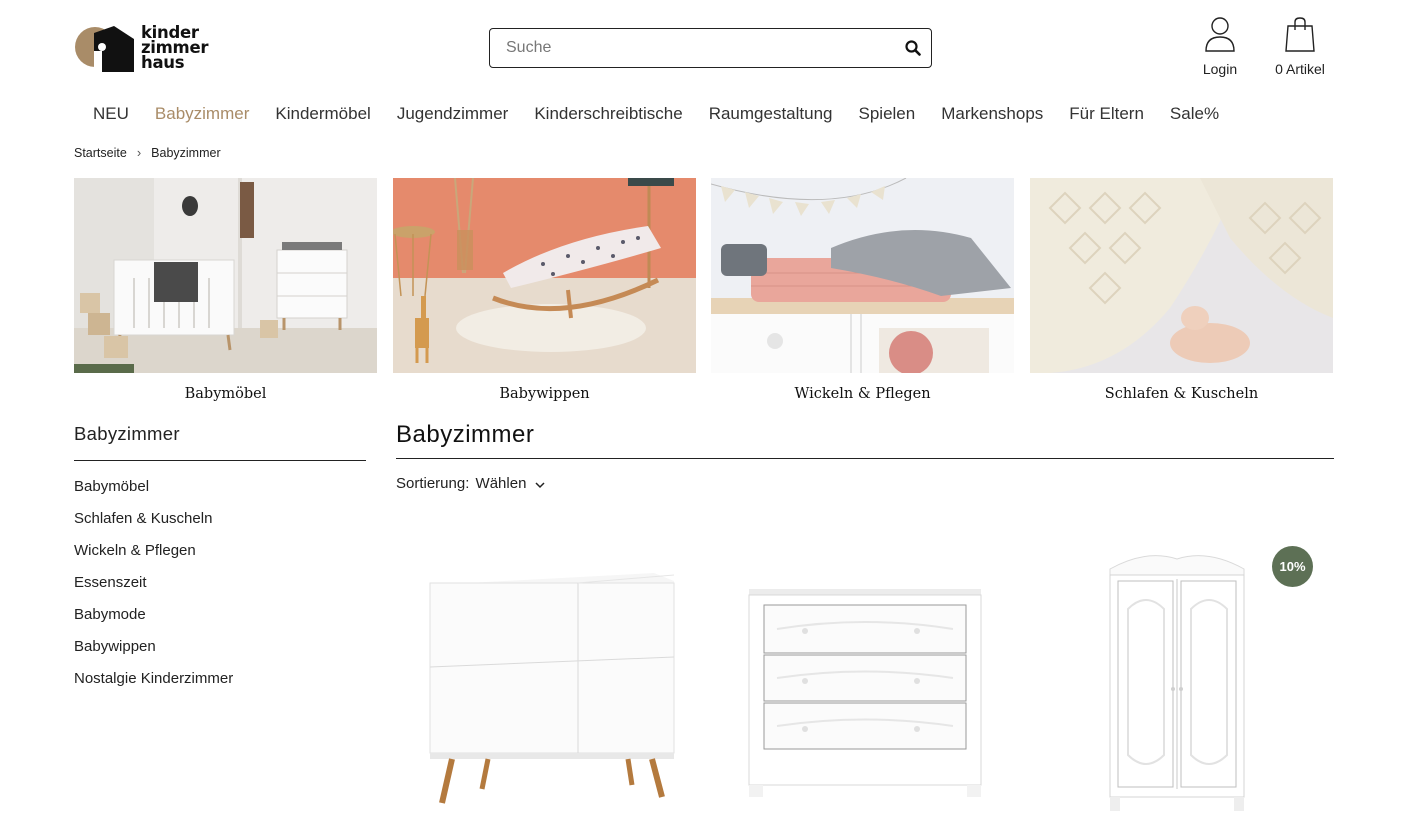 Image resolution: width=1413 pixels, height=835 pixels. I want to click on sort-value: Wählen, so click(501, 483).